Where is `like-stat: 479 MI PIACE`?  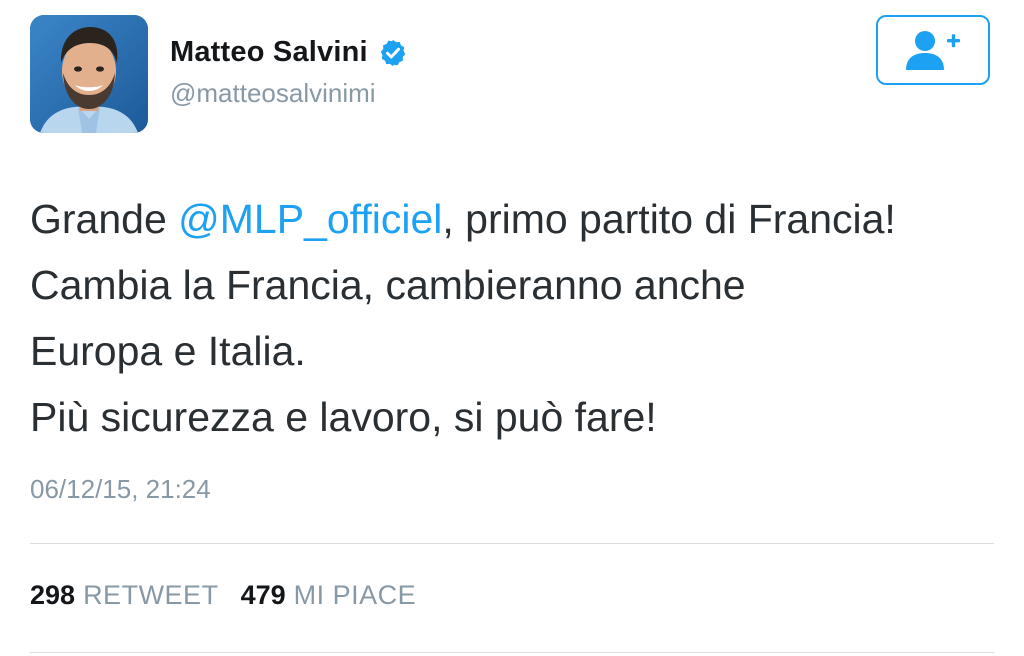
like-stat: 479 MI PIACE is located at coordinates (329, 595).